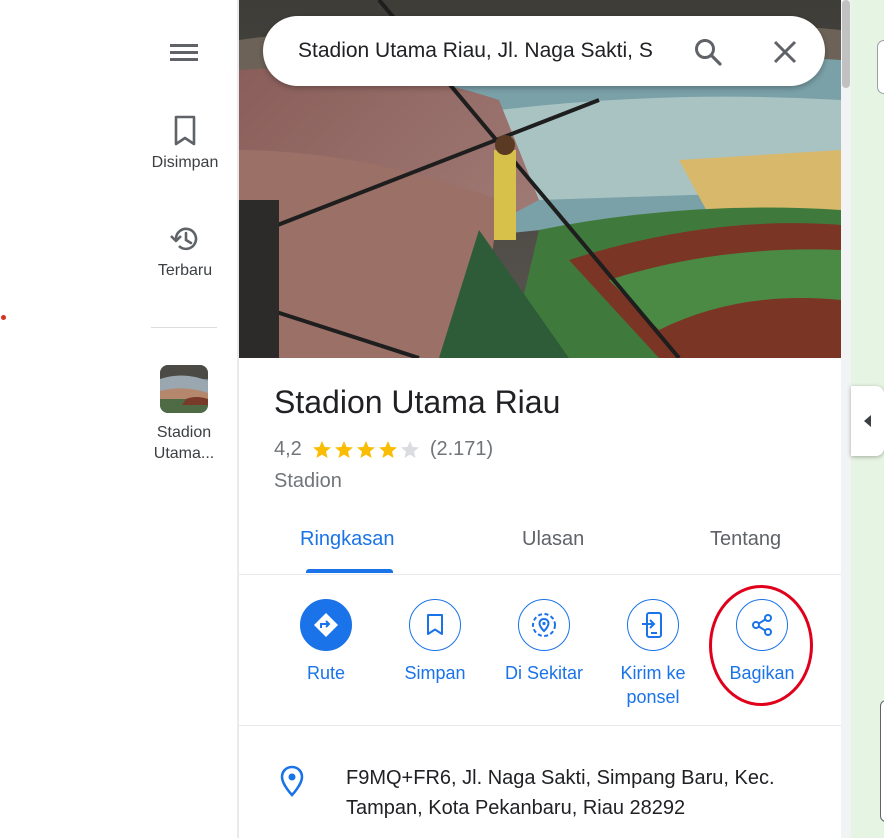  I want to click on rail-saved-button: Disimpan, so click(185, 143).